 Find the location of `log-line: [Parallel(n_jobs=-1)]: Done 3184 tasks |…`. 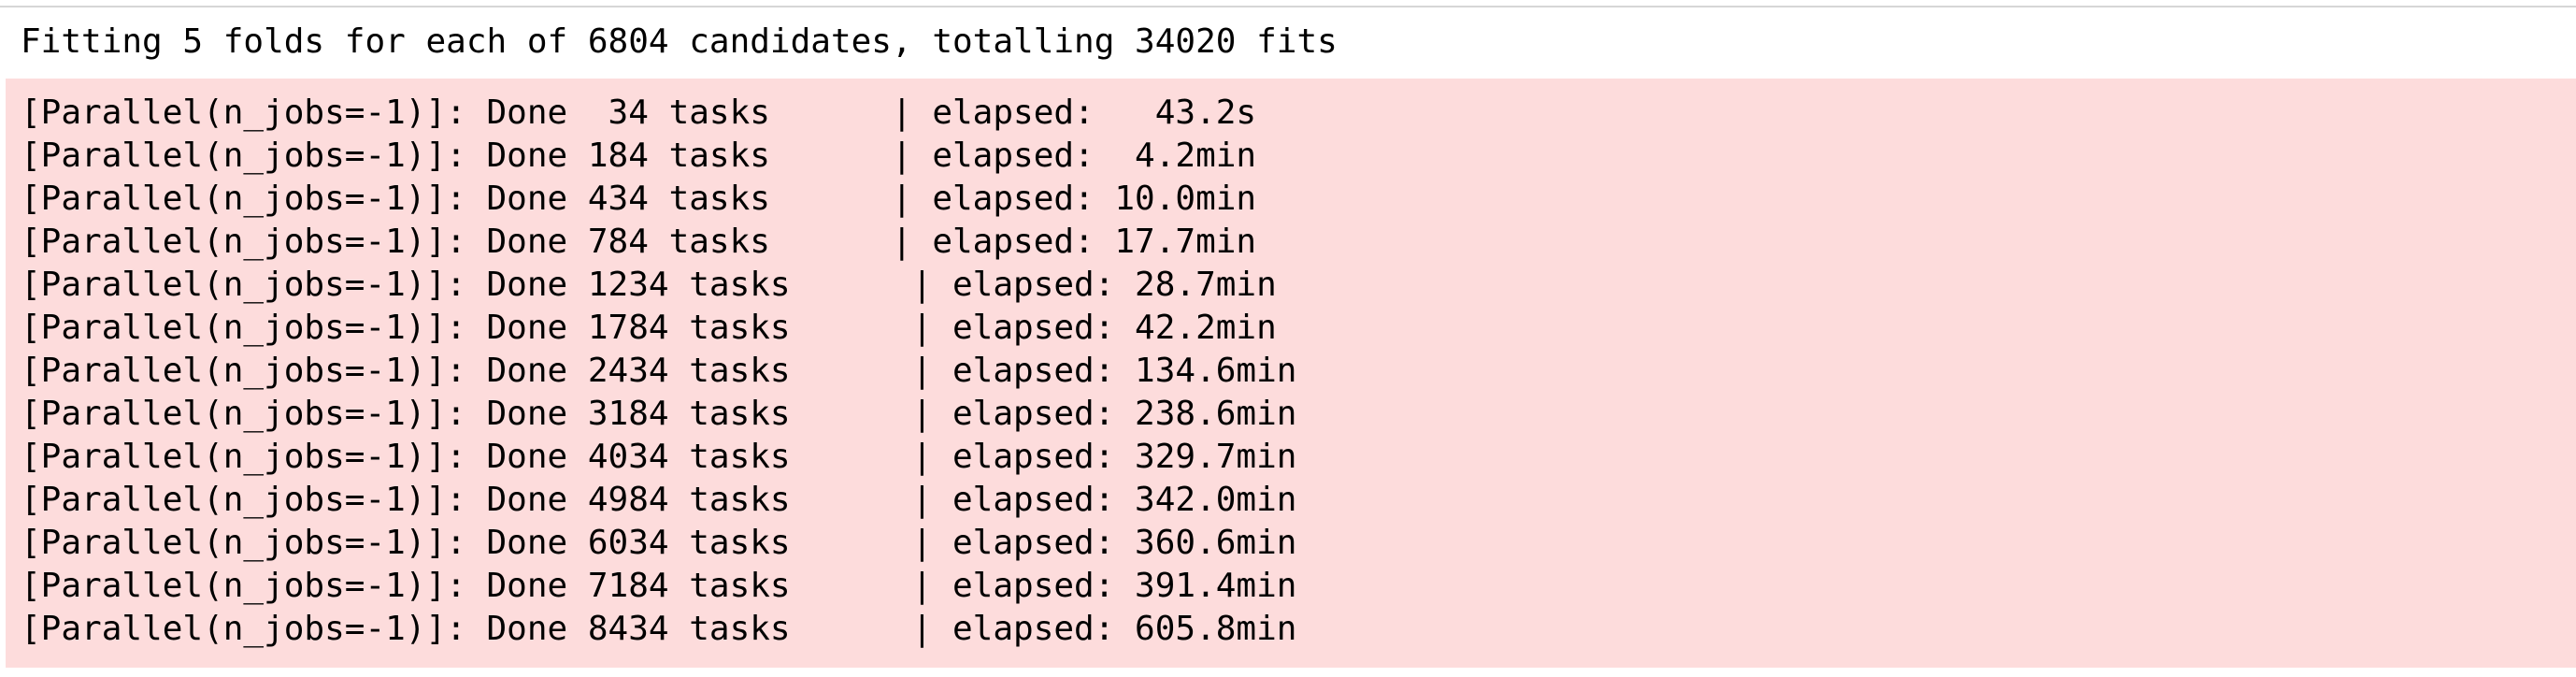

log-line: [Parallel(n_jobs=-1)]: Done 3184 tasks |… is located at coordinates (659, 414).